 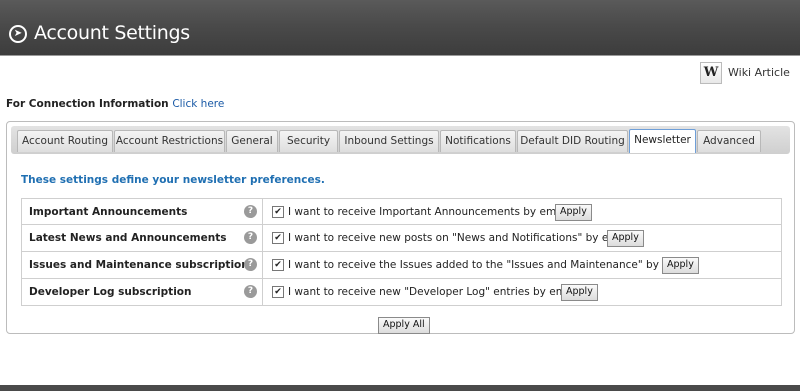 What do you see at coordinates (278, 292) in the screenshot?
I see `developer-log-checkbox: ✔` at bounding box center [278, 292].